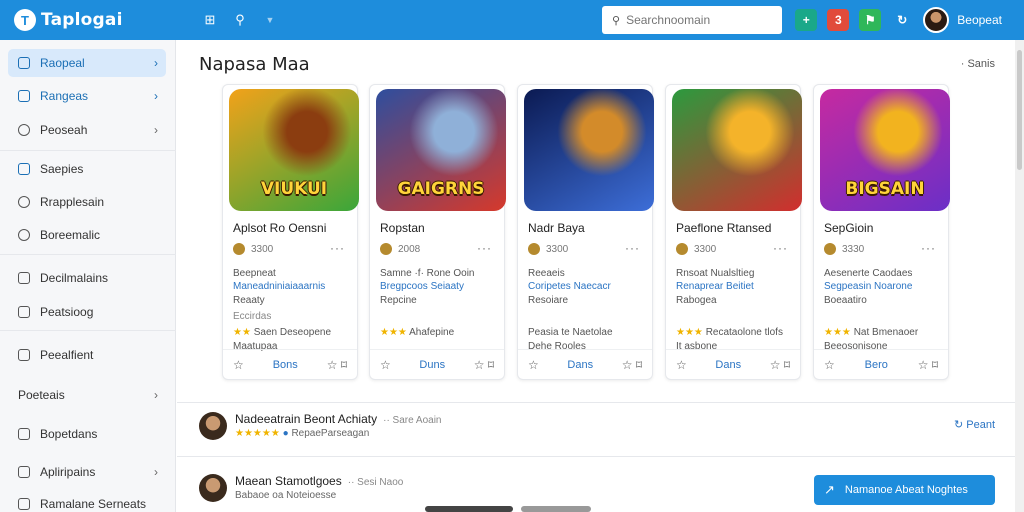  Describe the element at coordinates (106, 20) in the screenshot. I see `app-logo: T Taplogai` at that location.